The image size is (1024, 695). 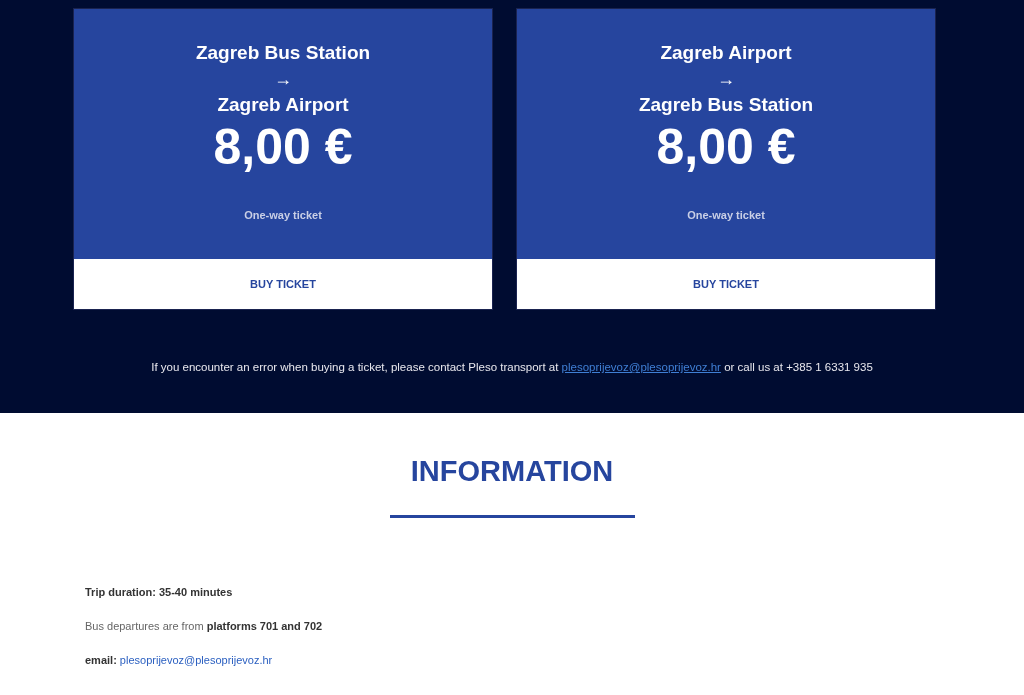 I want to click on route-destination: Zagreb Airport, so click(x=283, y=105).